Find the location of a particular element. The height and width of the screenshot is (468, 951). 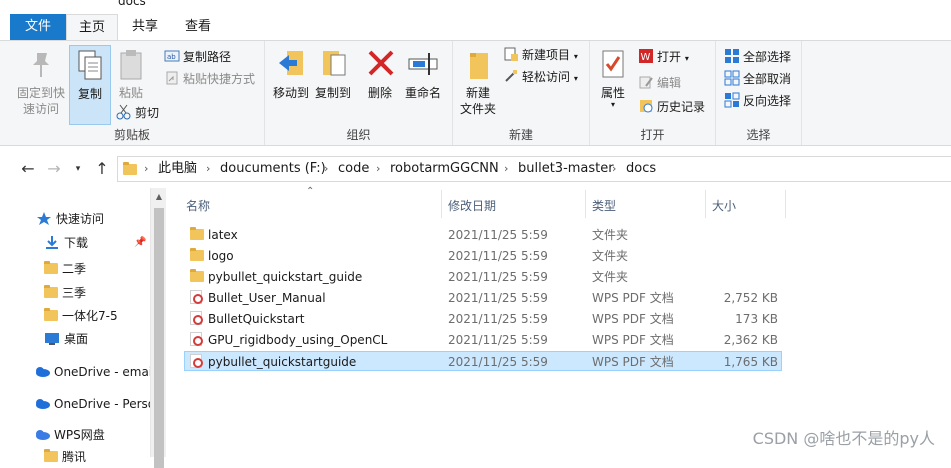

desktop-icon is located at coordinates (52, 338).